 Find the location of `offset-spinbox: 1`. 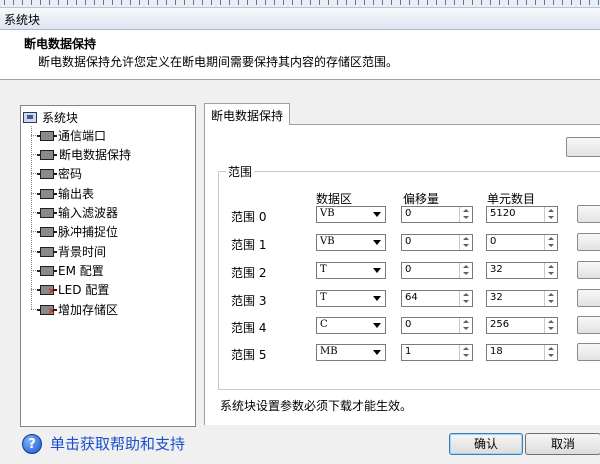

offset-spinbox: 1 is located at coordinates (437, 352).